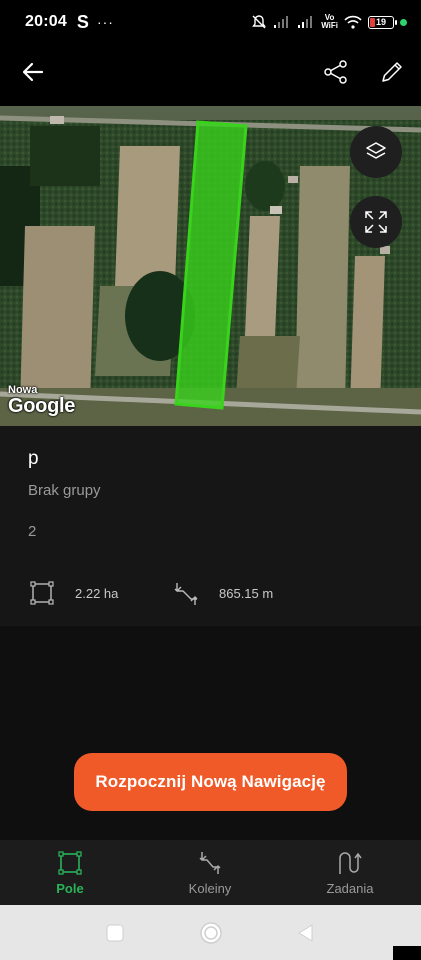 The width and height of the screenshot is (421, 960). I want to click on field-name: p, so click(33, 458).